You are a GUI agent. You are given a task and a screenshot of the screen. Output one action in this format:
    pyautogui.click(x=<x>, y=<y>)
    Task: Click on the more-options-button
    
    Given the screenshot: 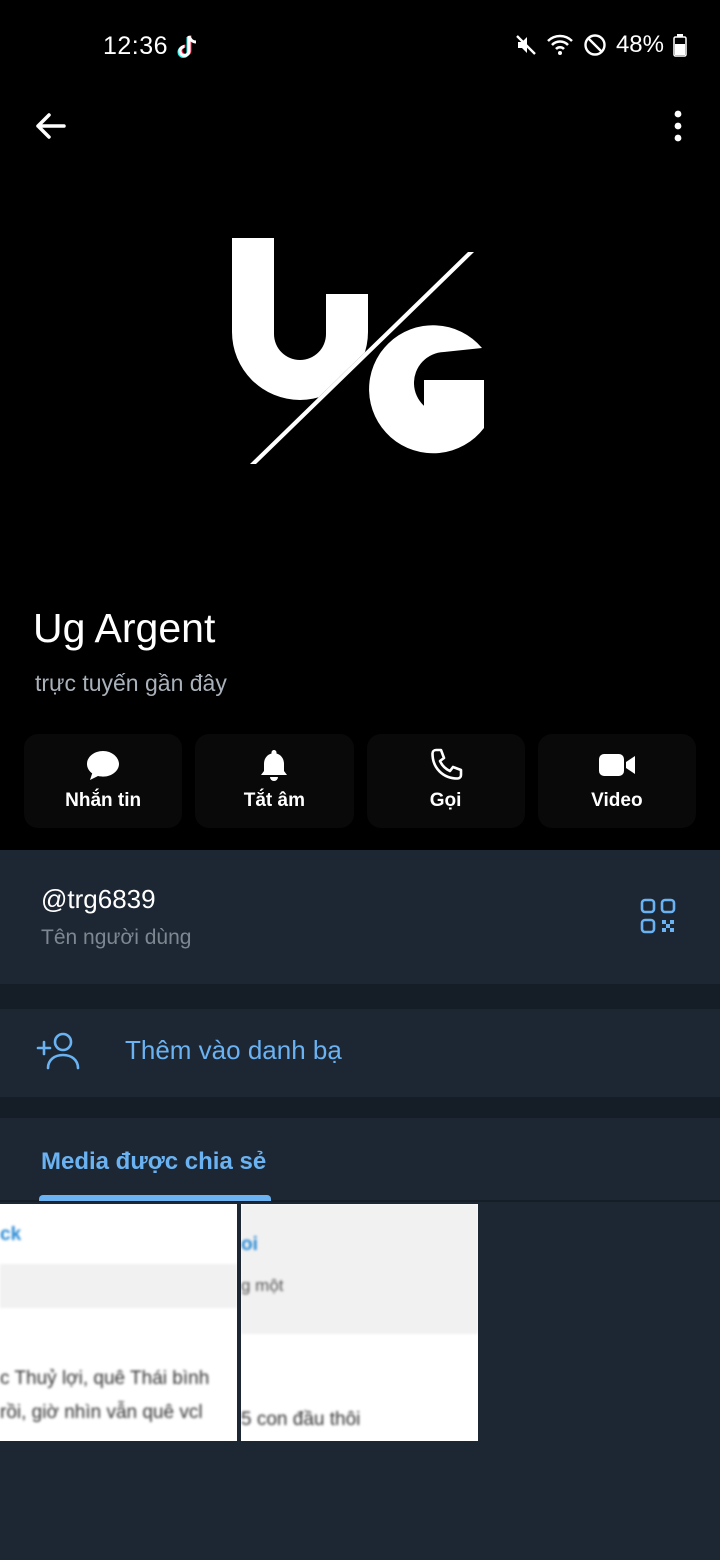 What is the action you would take?
    pyautogui.click(x=678, y=126)
    